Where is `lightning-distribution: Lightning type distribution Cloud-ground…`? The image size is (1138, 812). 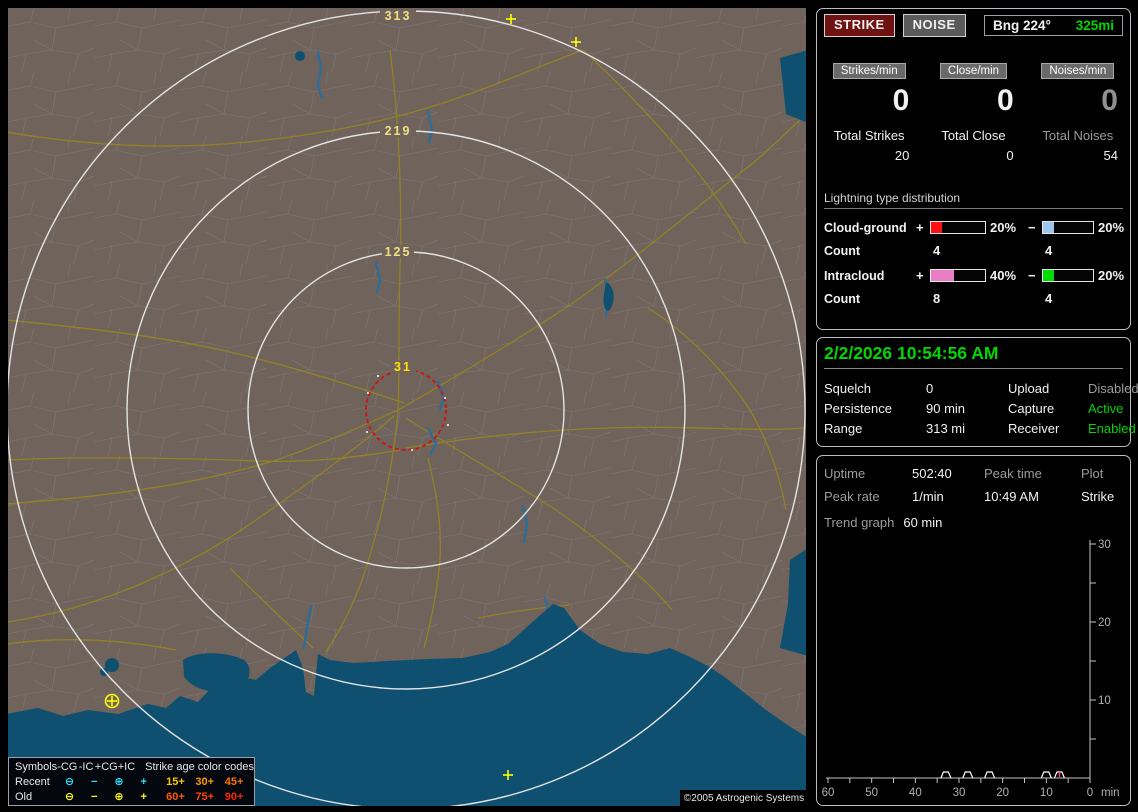 lightning-distribution: Lightning type distribution Cloud-ground… is located at coordinates (974, 248).